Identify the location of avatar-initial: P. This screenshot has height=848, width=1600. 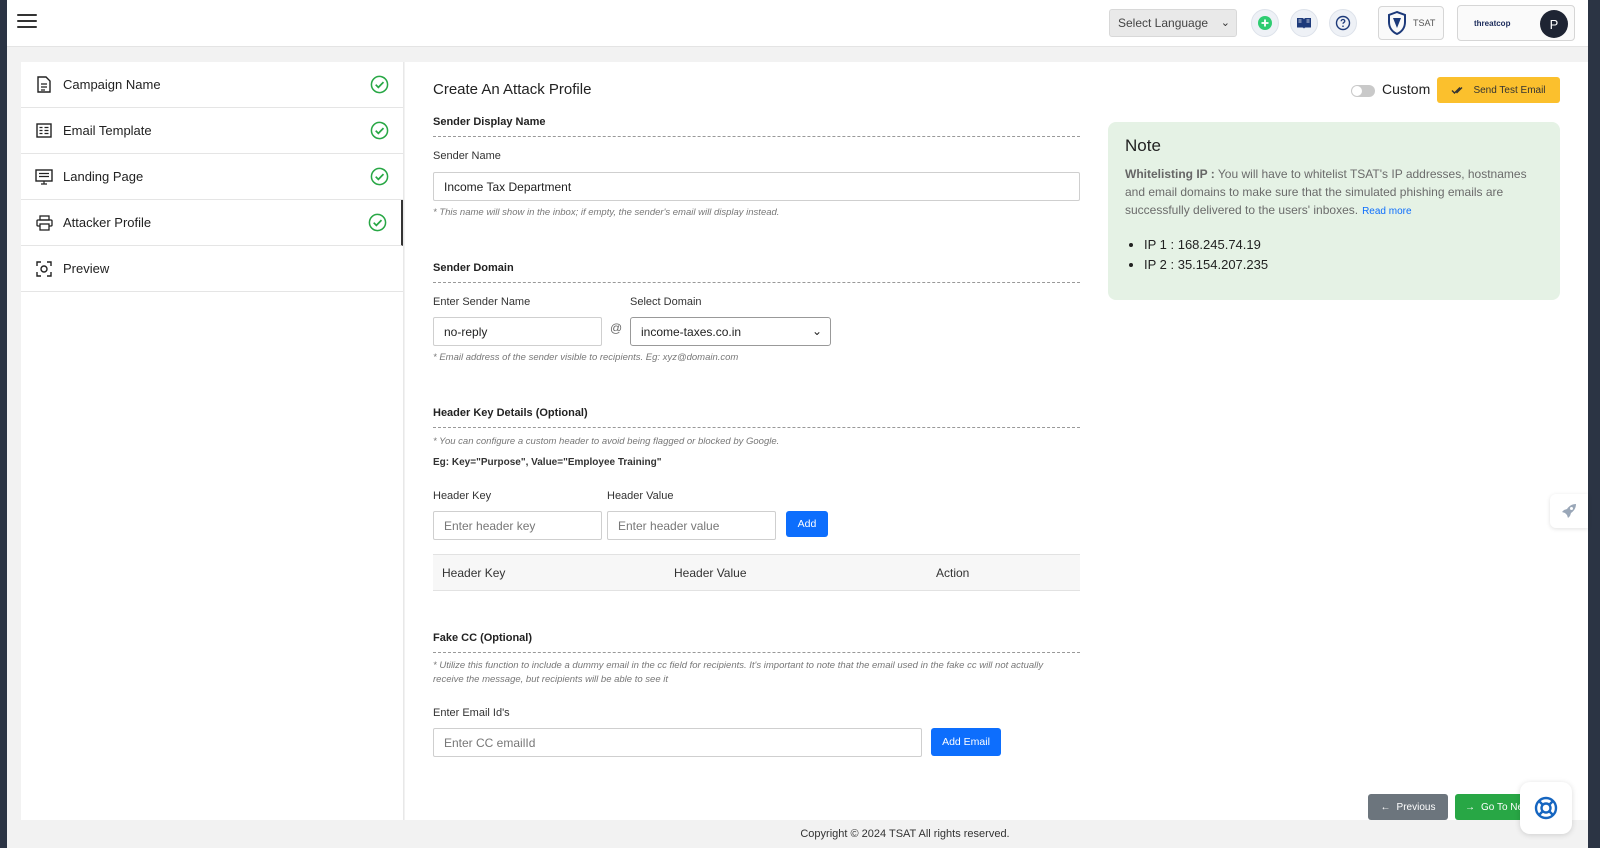
(1554, 24).